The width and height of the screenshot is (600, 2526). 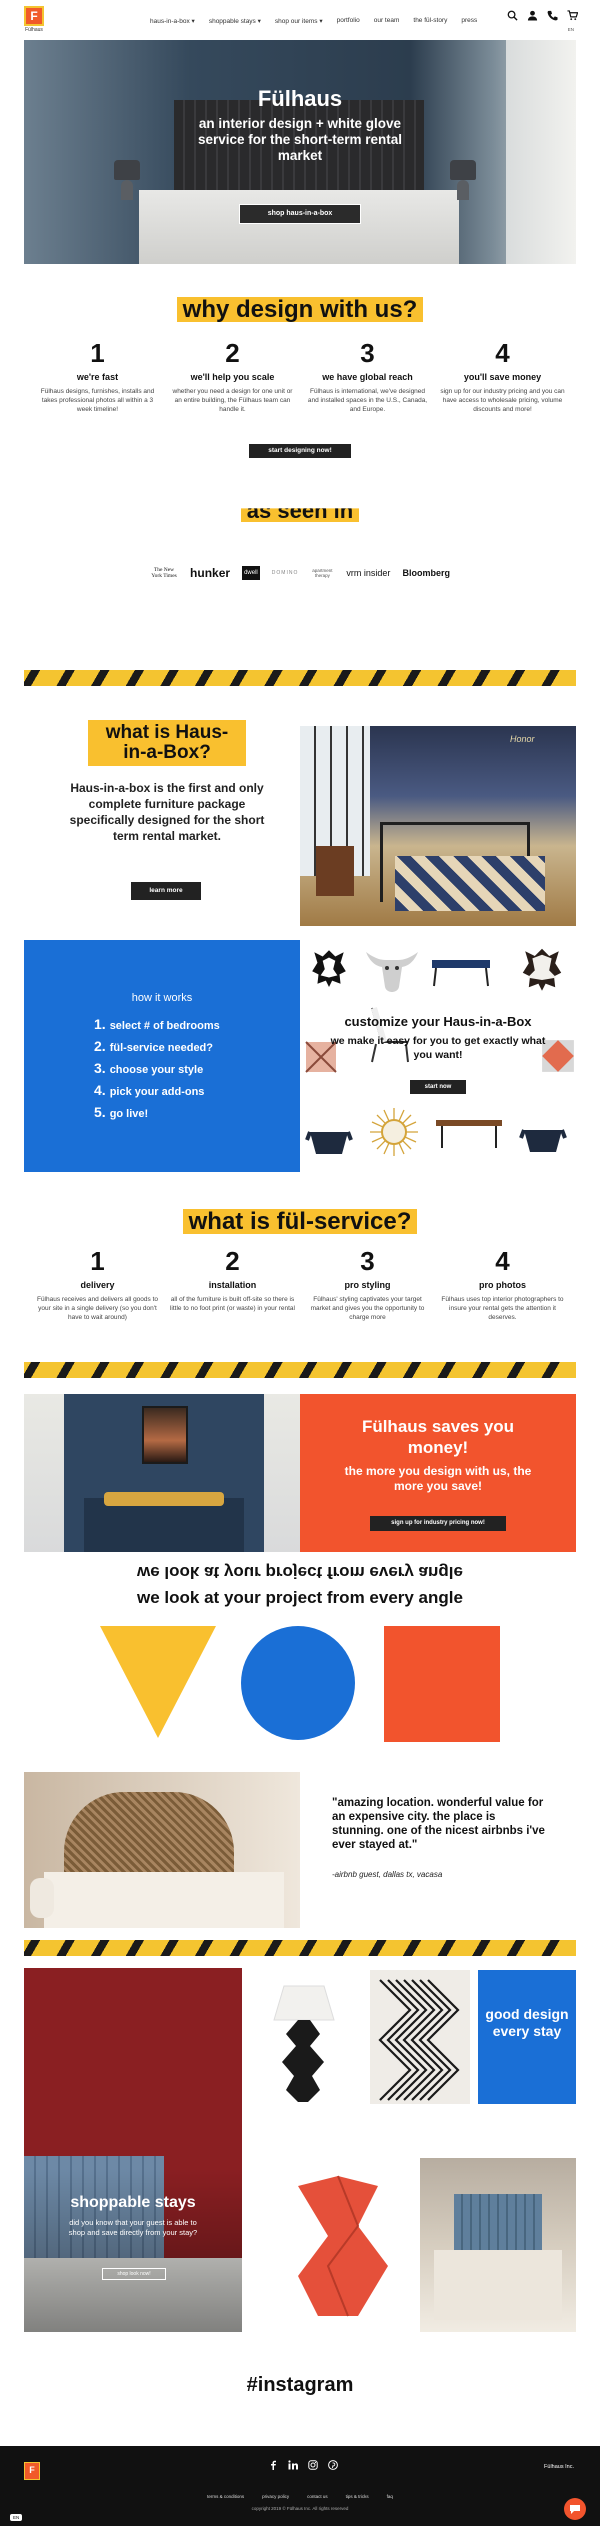 I want to click on step-label: choose your style, so click(x=156, y=1070).